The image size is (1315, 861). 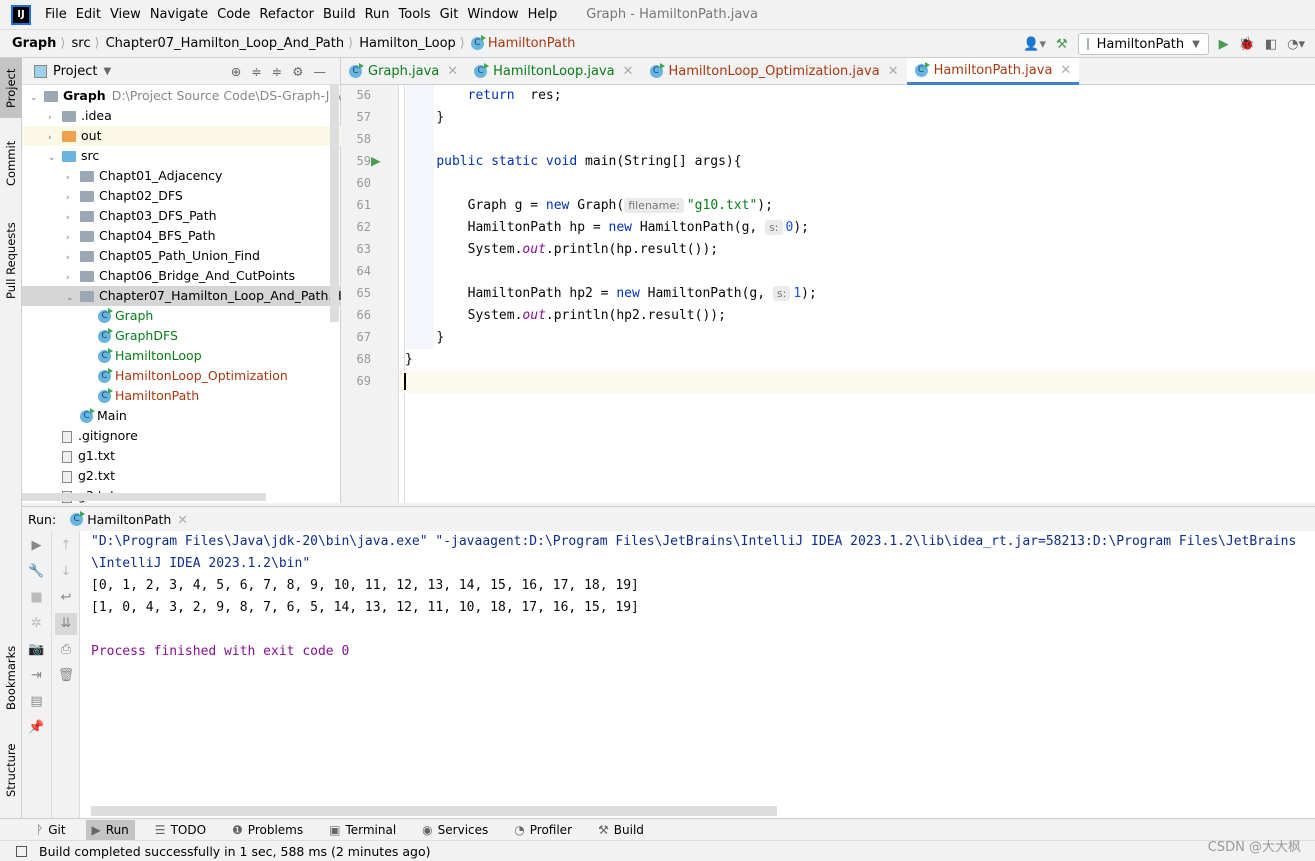 What do you see at coordinates (181, 116) in the screenshot?
I see `tree-item: › .idea` at bounding box center [181, 116].